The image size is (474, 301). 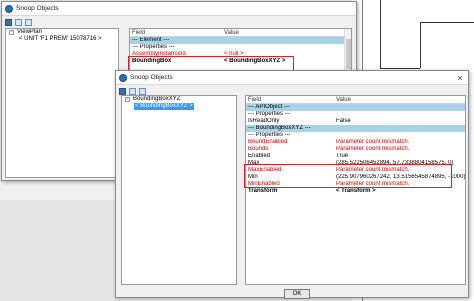 I want to click on field-cell: Transform, so click(x=263, y=191).